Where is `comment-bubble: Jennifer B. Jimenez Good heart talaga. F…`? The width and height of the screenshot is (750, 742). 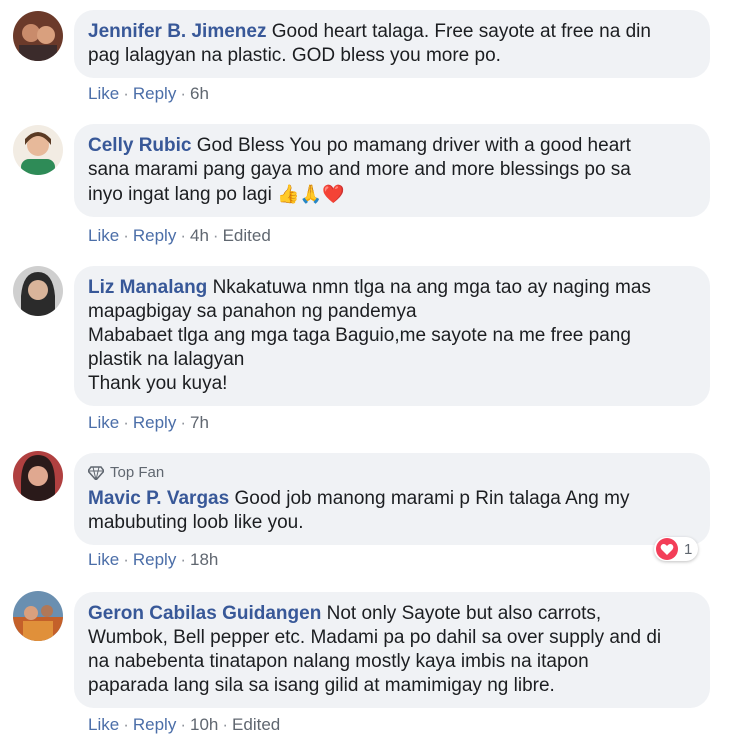 comment-bubble: Jennifer B. Jimenez Good heart talaga. F… is located at coordinates (392, 44).